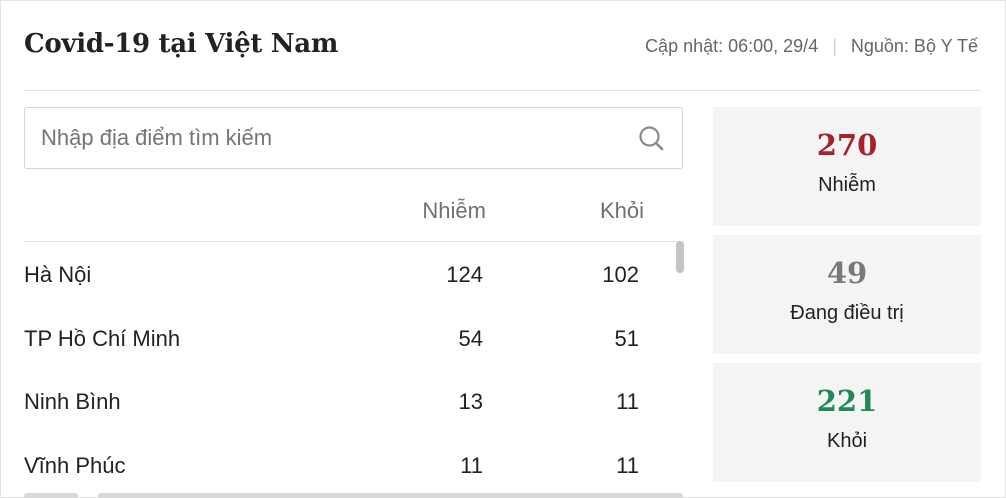  What do you see at coordinates (72, 401) in the screenshot?
I see `province-name: Ninh Bình` at bounding box center [72, 401].